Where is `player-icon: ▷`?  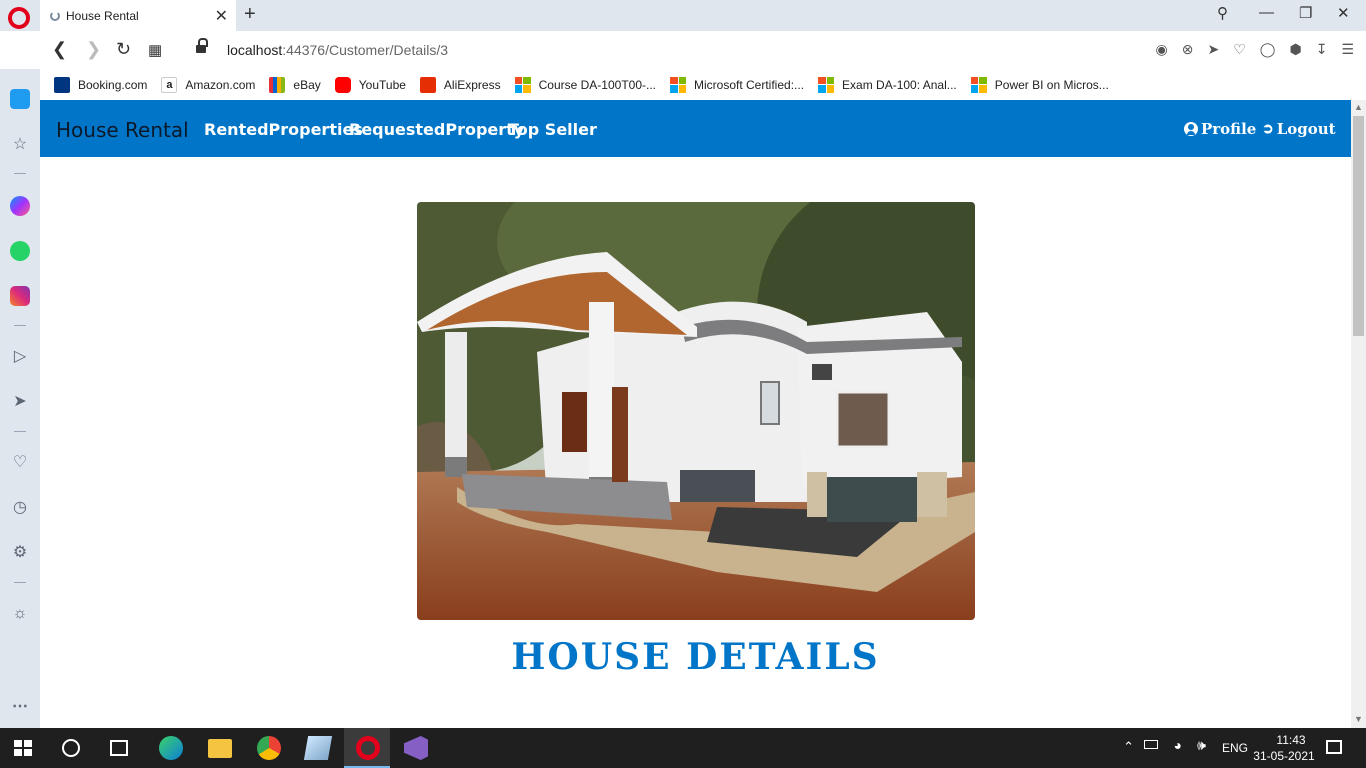 player-icon: ▷ is located at coordinates (20, 357).